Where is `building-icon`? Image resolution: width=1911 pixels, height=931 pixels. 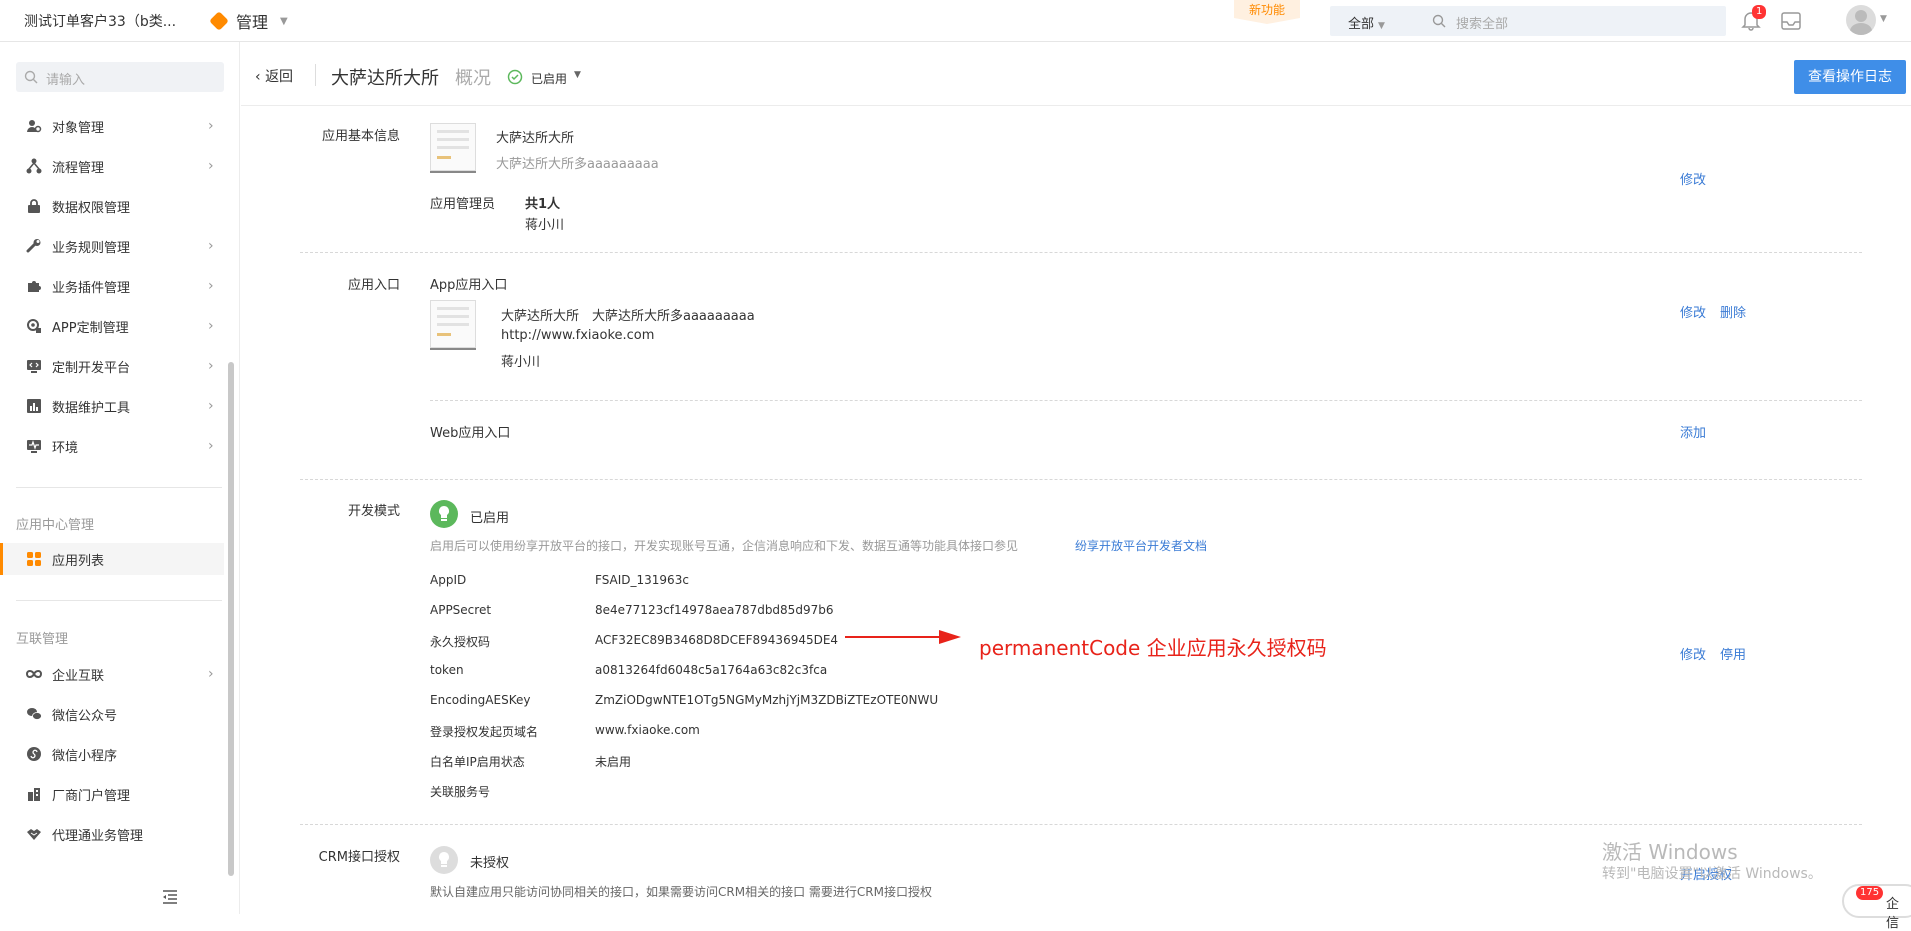 building-icon is located at coordinates (34, 794).